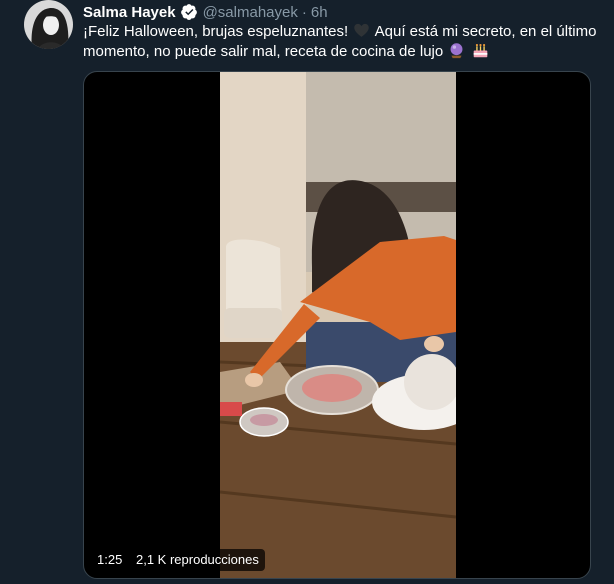 The image size is (614, 584). What do you see at coordinates (197, 560) in the screenshot?
I see `video-views-badge: 2,1 K reproducciones` at bounding box center [197, 560].